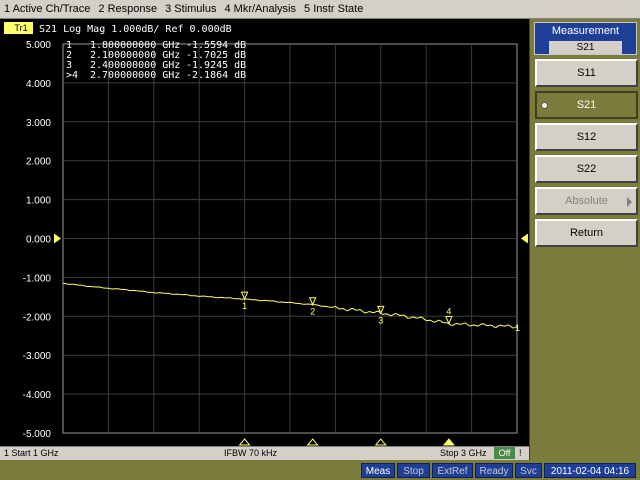 The height and width of the screenshot is (480, 640). I want to click on menu-active-ch-trace: 1 Active Ch/Trace, so click(47, 9).